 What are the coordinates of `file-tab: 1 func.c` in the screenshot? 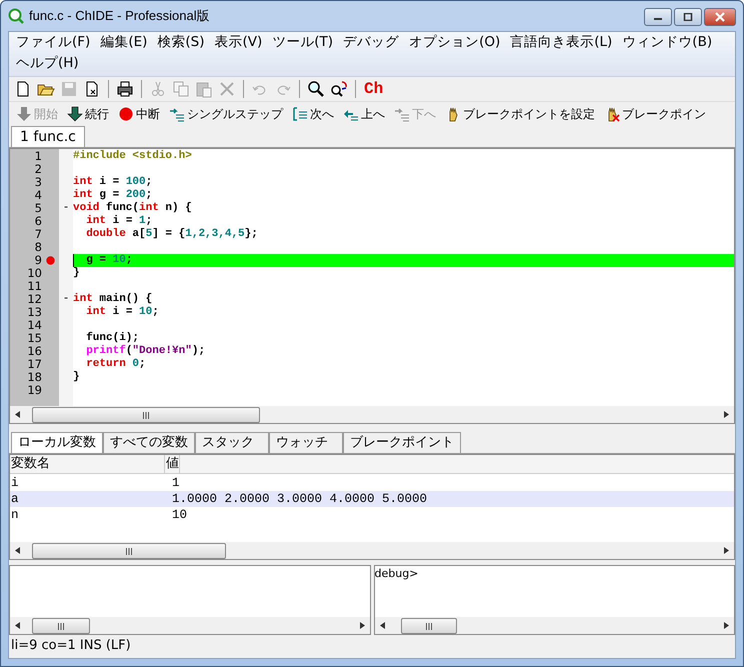 It's located at (48, 136).